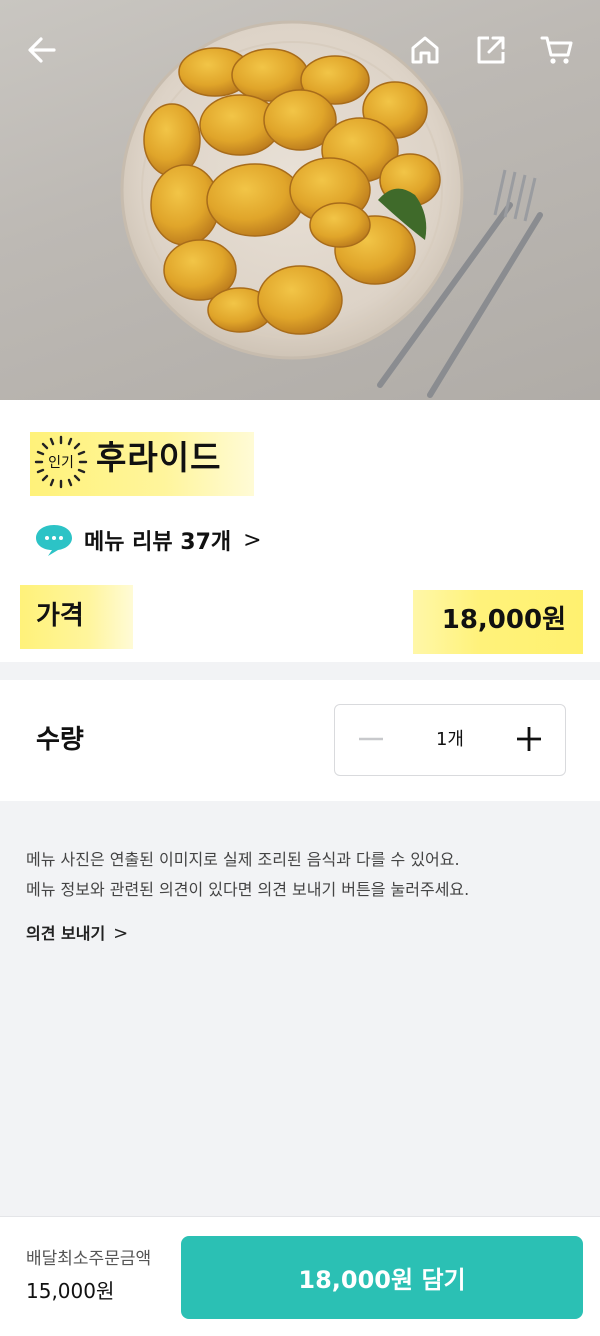 This screenshot has height=1336, width=600. I want to click on chat-bubble-icon, so click(54, 540).